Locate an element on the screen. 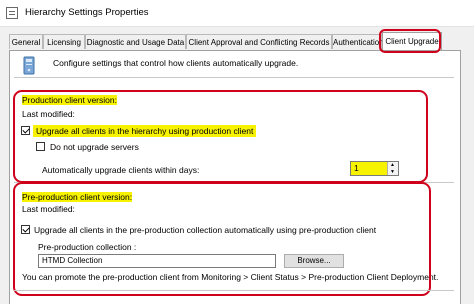  spinner-down-icon: ▼ is located at coordinates (392, 172).